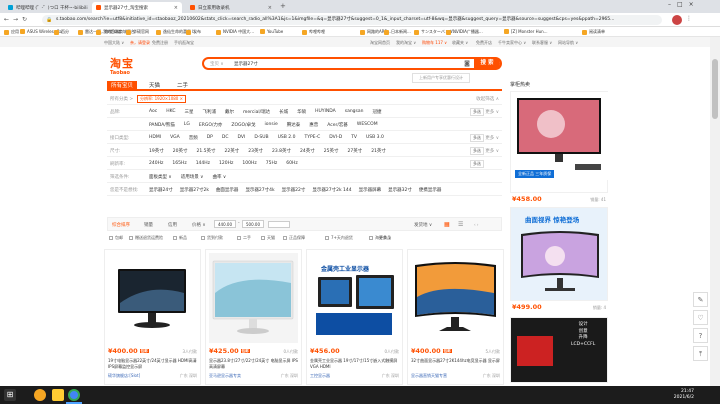 Image resolution: width=720 pixels, height=404 pixels. What do you see at coordinates (467, 63) in the screenshot?
I see `camera-icon: ◙` at bounding box center [467, 63].